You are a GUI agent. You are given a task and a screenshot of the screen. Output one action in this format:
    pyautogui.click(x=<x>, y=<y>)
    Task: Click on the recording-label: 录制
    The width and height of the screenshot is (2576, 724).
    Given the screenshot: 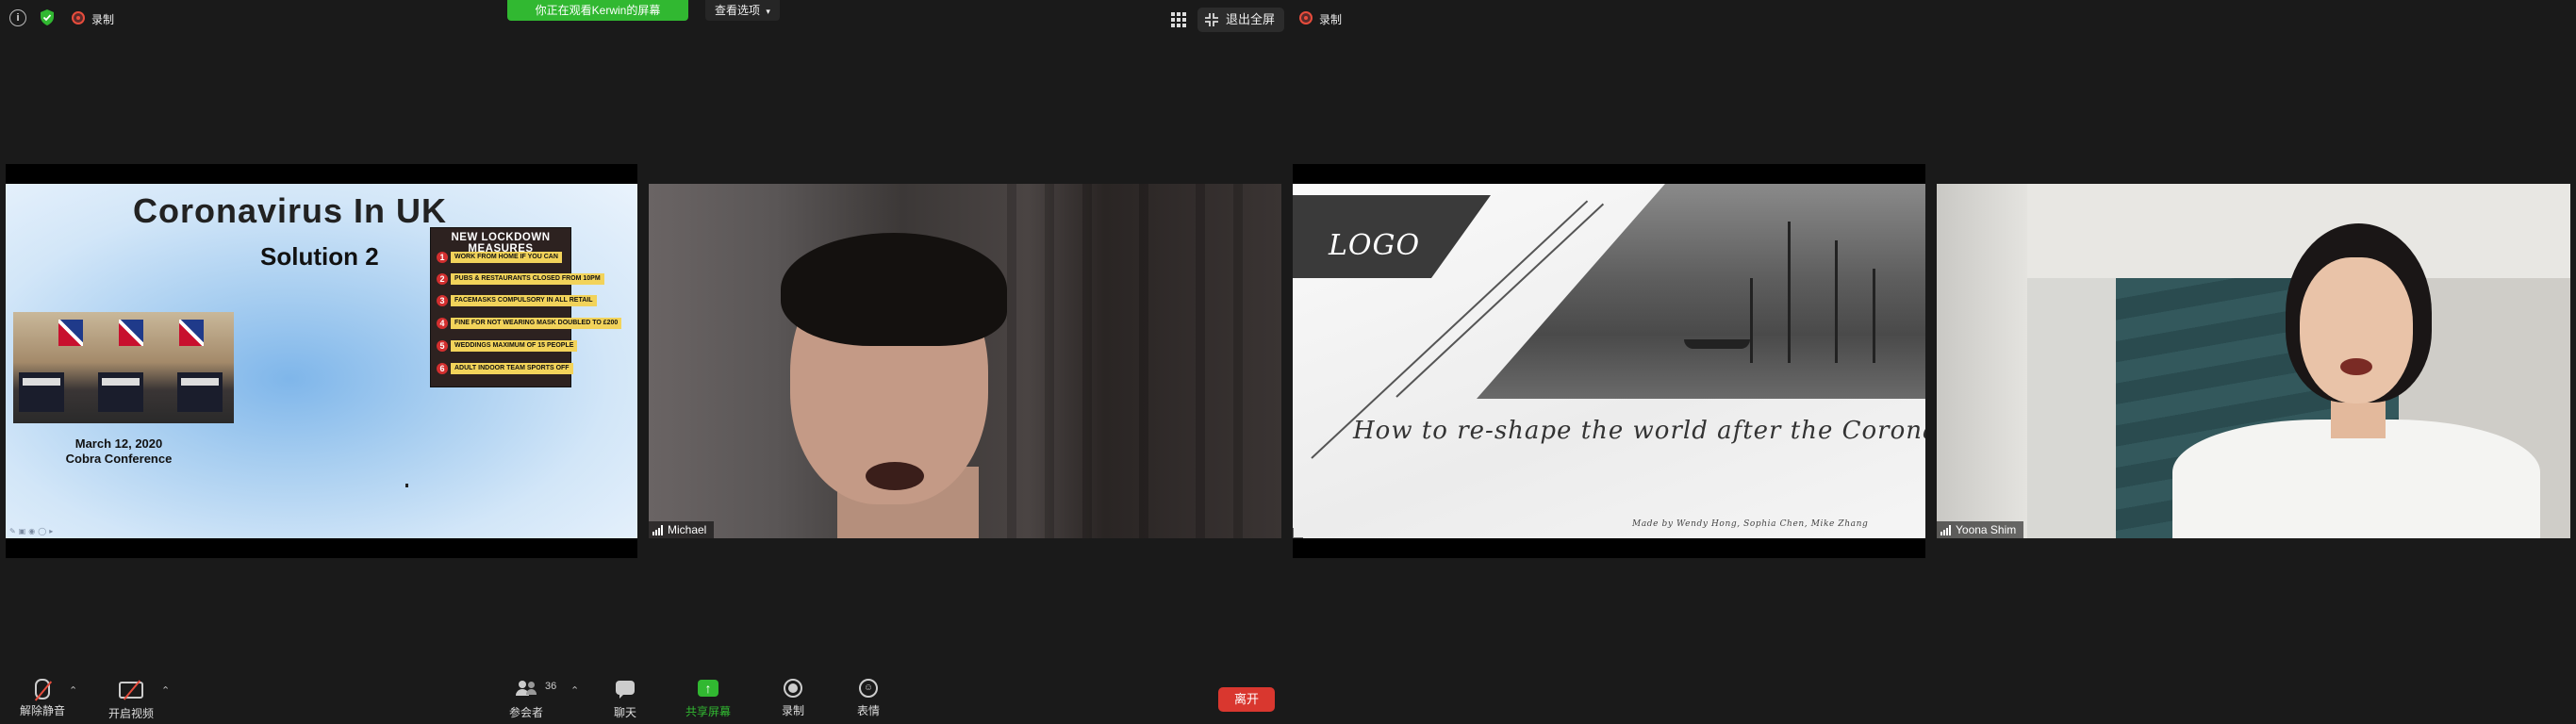 What is the action you would take?
    pyautogui.click(x=103, y=19)
    